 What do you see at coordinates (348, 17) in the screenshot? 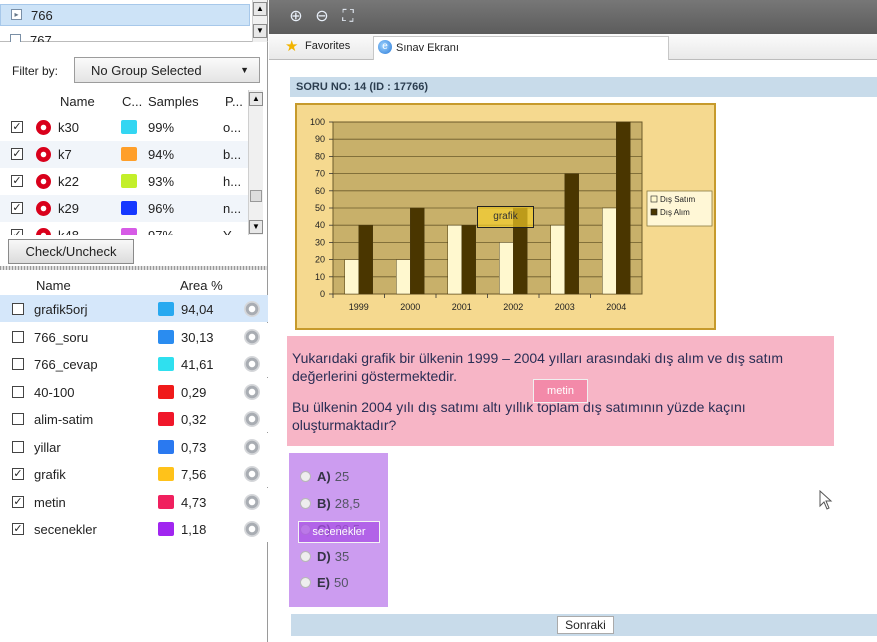
I see `fit-window-icon: ⛶` at bounding box center [348, 17].